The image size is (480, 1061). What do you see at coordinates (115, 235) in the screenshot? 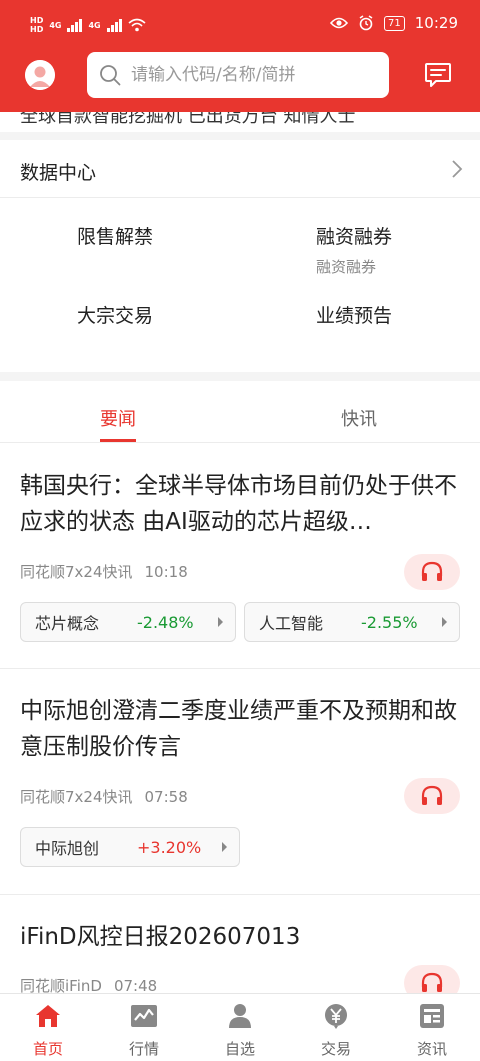
I see `data-center-item-lockup-expiry: 限售解禁` at bounding box center [115, 235].